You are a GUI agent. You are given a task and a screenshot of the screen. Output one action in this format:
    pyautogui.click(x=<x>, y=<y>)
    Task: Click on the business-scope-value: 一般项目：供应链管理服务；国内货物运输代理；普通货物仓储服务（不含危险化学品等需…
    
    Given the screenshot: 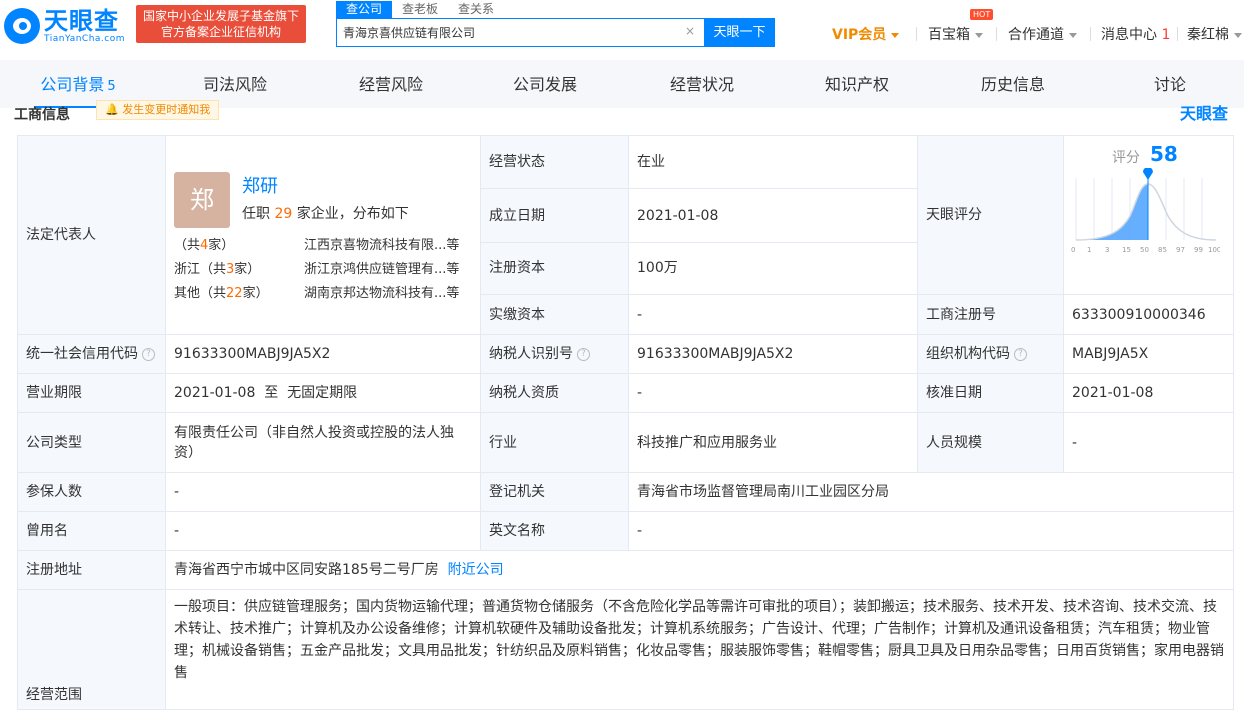 What is the action you would take?
    pyautogui.click(x=699, y=640)
    